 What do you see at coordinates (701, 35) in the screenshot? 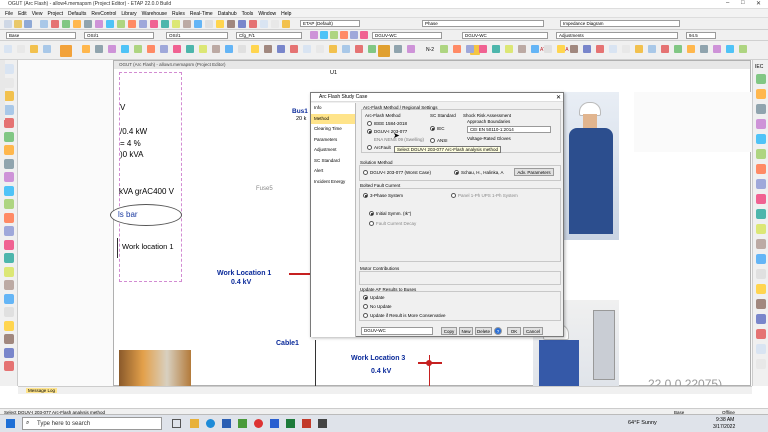
I see `zoom-dropdown: 94.5` at bounding box center [701, 35].